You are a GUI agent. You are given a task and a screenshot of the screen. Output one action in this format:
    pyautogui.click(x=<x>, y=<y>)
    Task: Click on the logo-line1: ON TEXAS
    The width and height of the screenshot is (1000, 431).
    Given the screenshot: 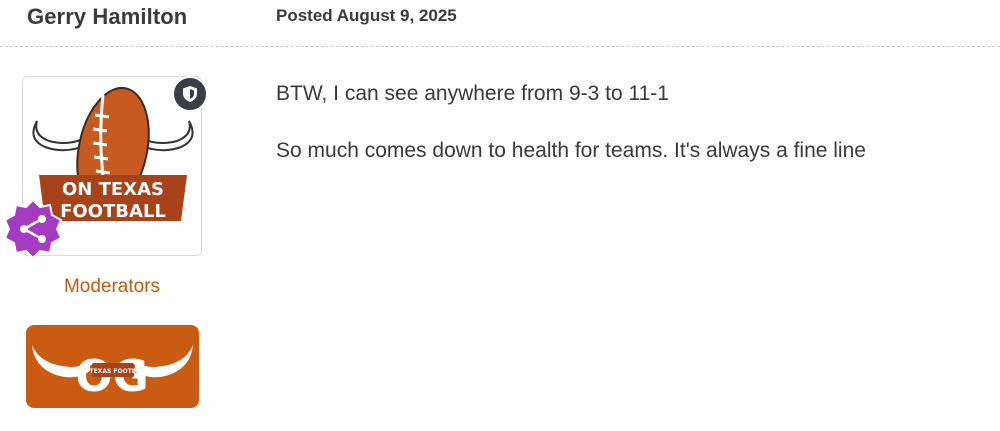 What is the action you would take?
    pyautogui.click(x=113, y=189)
    